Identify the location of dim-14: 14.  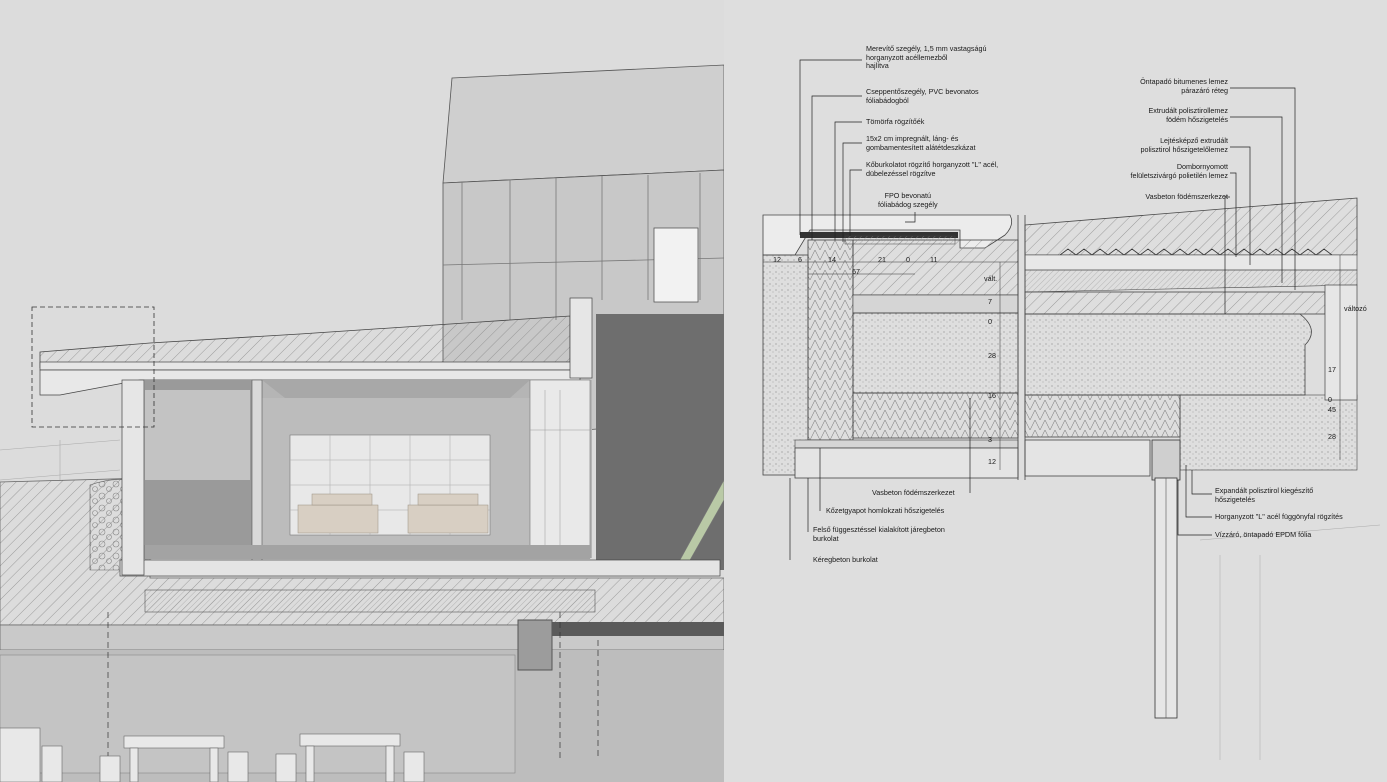
(832, 259).